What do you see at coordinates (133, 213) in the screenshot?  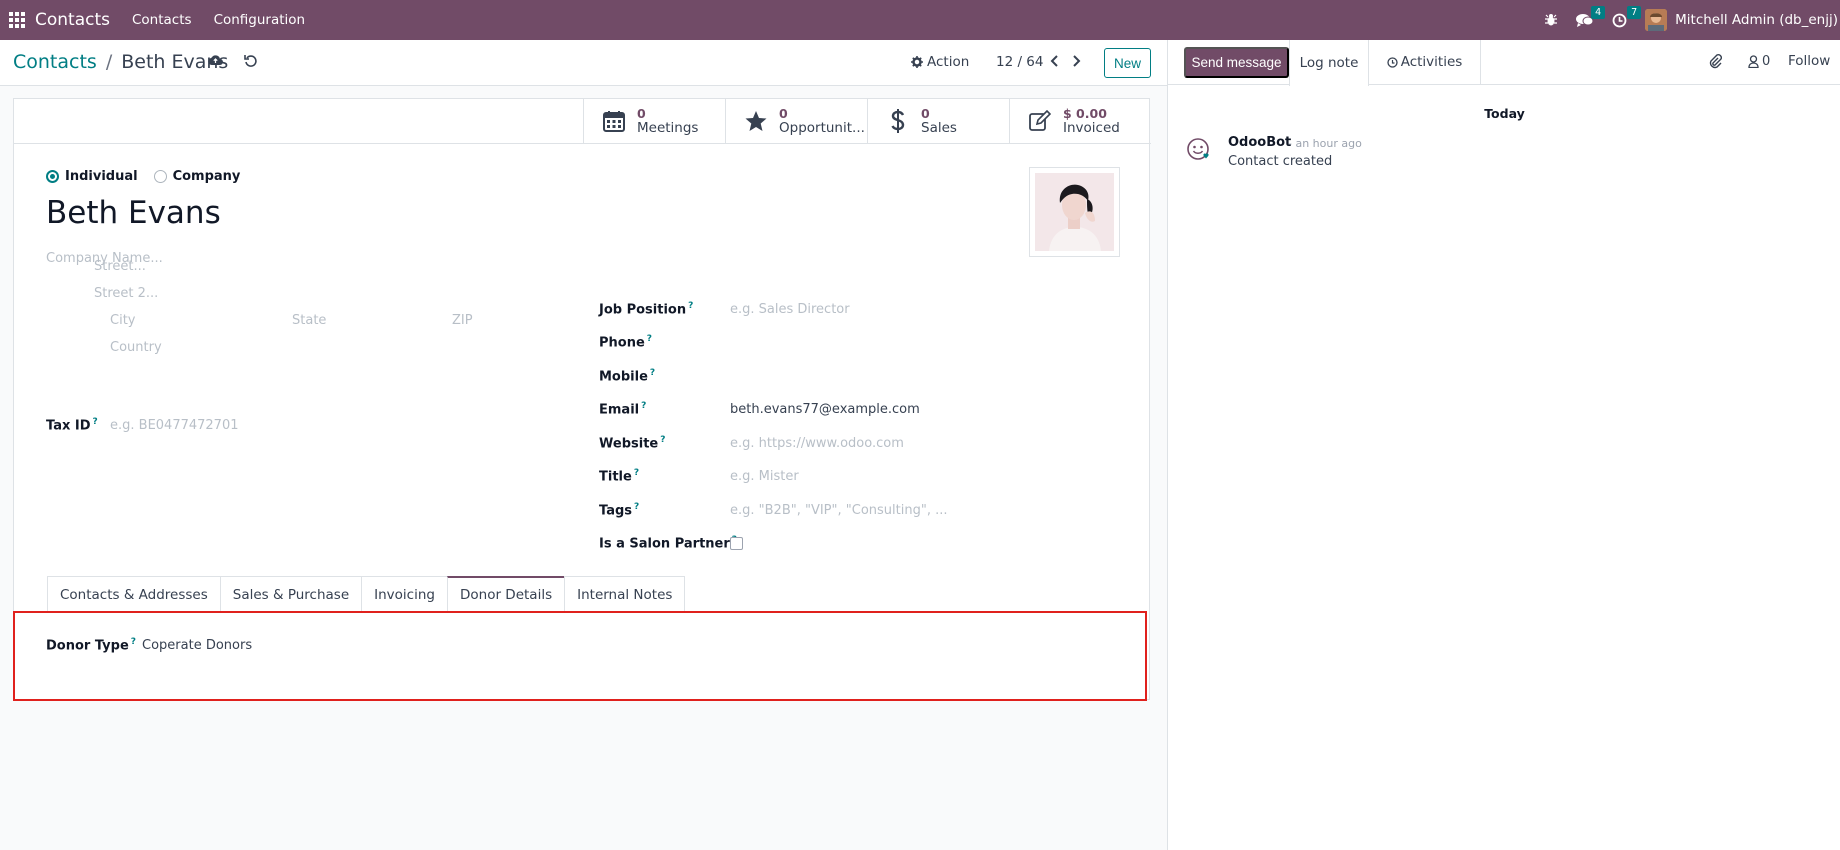 I see `partner-name-input: Beth Evans` at bounding box center [133, 213].